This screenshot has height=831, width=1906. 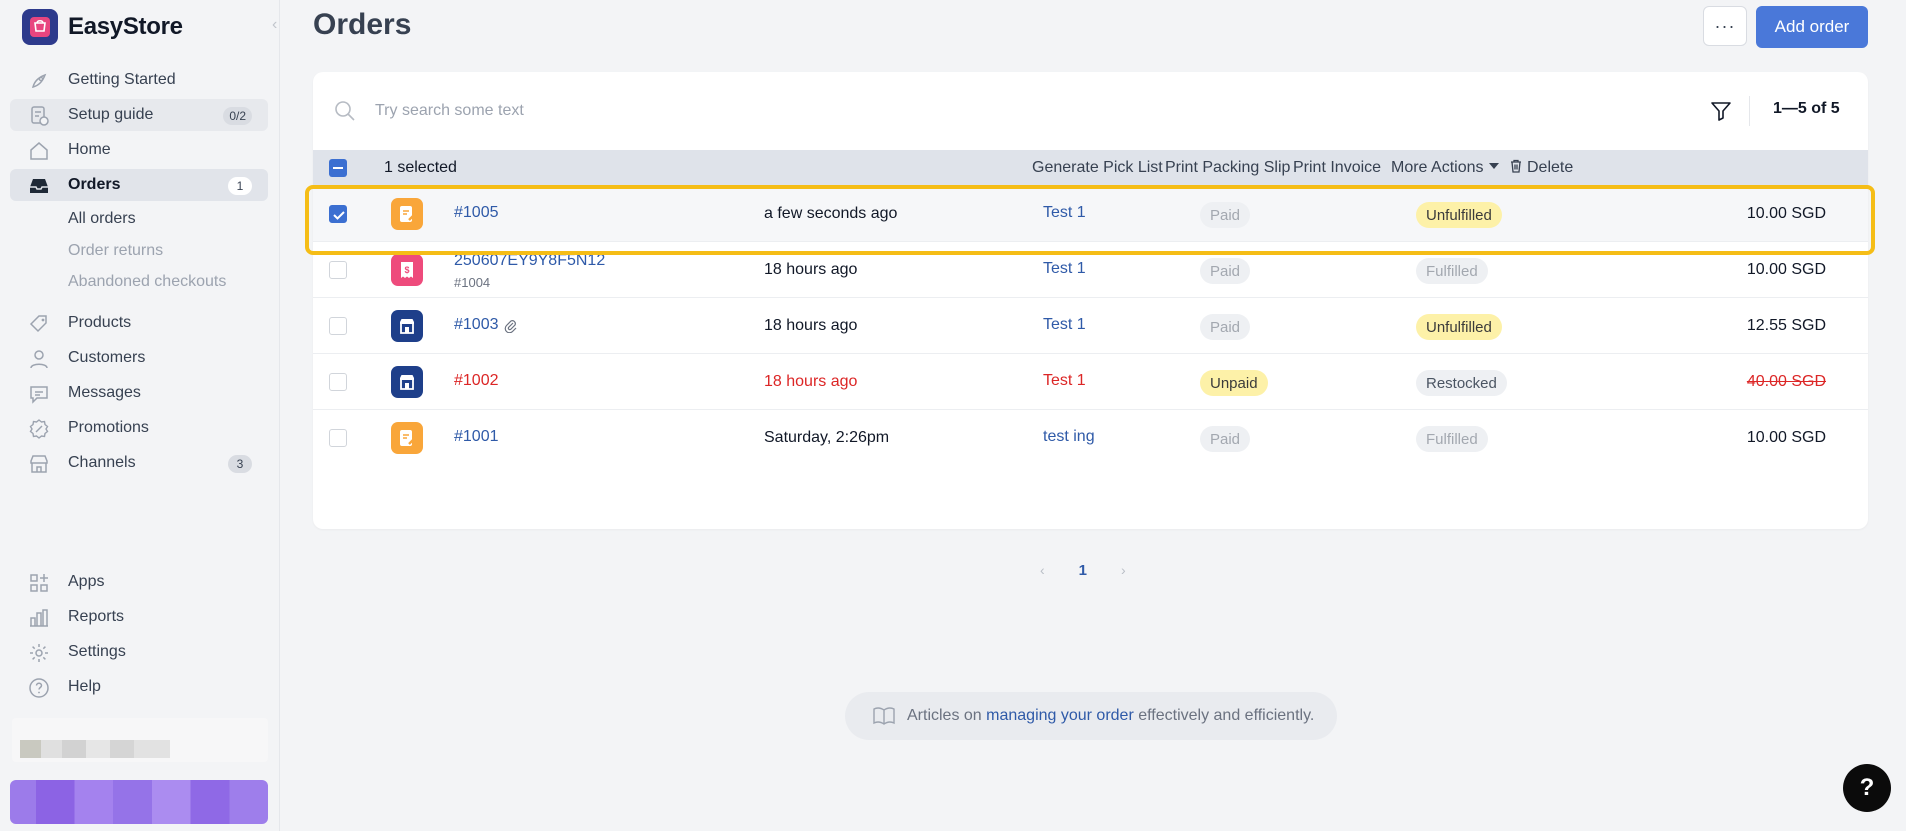 I want to click on add-order-button: Add order, so click(x=1812, y=27).